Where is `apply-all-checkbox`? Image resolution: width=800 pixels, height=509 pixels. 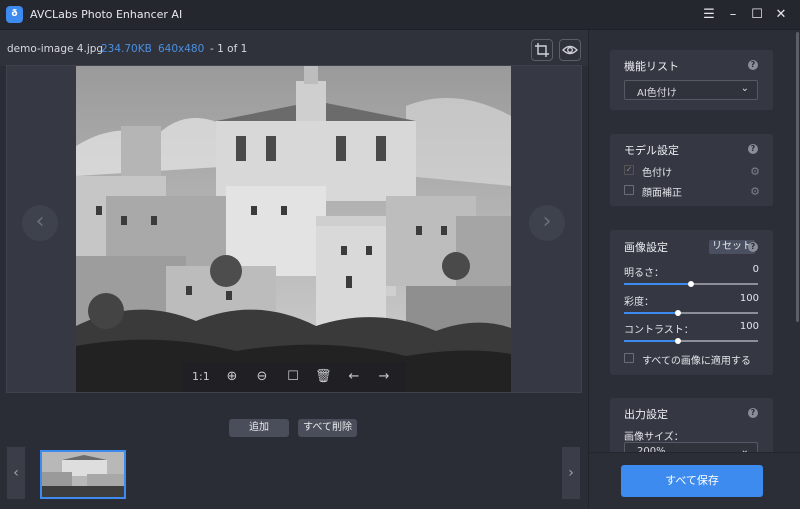 apply-all-checkbox is located at coordinates (629, 358).